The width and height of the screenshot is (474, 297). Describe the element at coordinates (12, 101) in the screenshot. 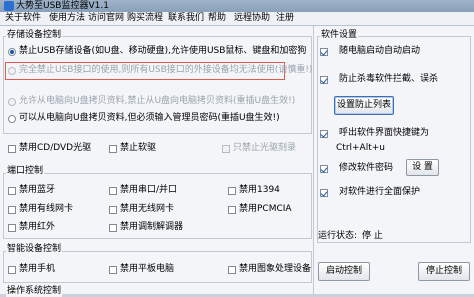

I see `radio-copy-to-usb` at that location.